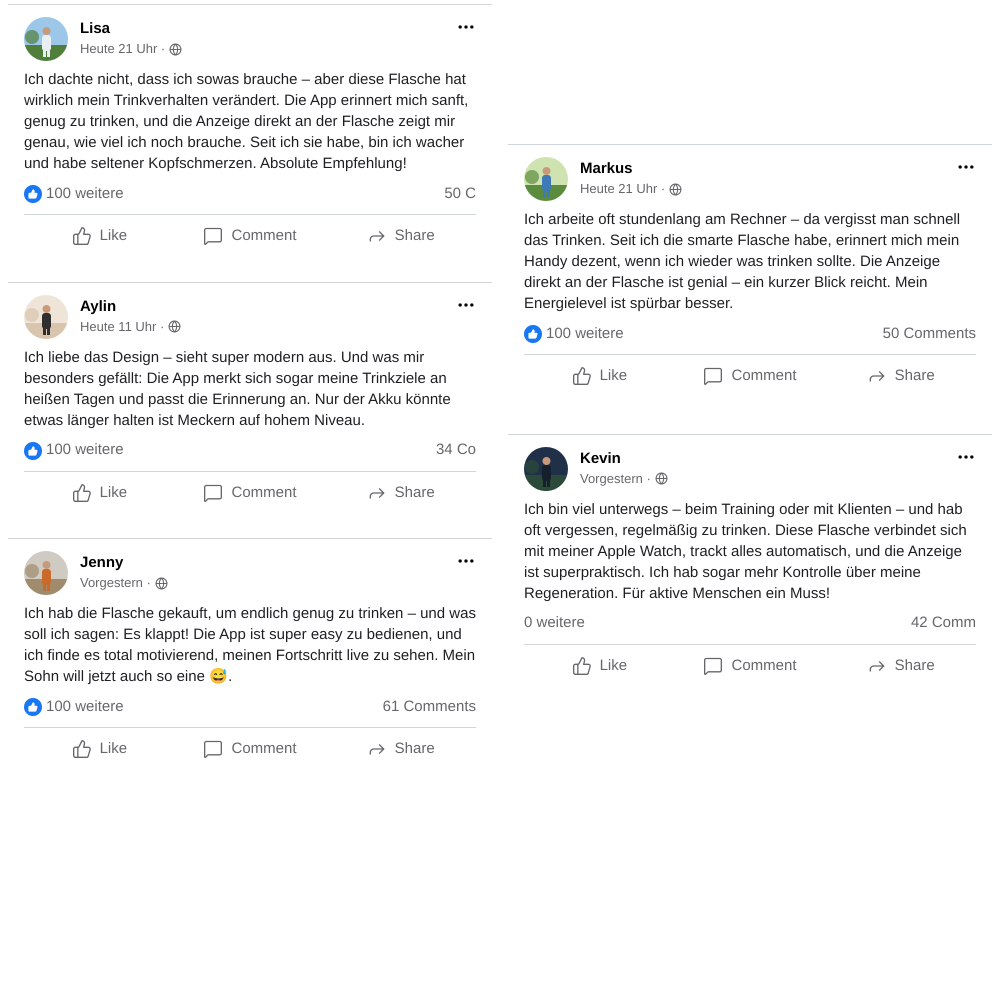 The height and width of the screenshot is (1000, 1000). I want to click on author-name: Kevin, so click(624, 458).